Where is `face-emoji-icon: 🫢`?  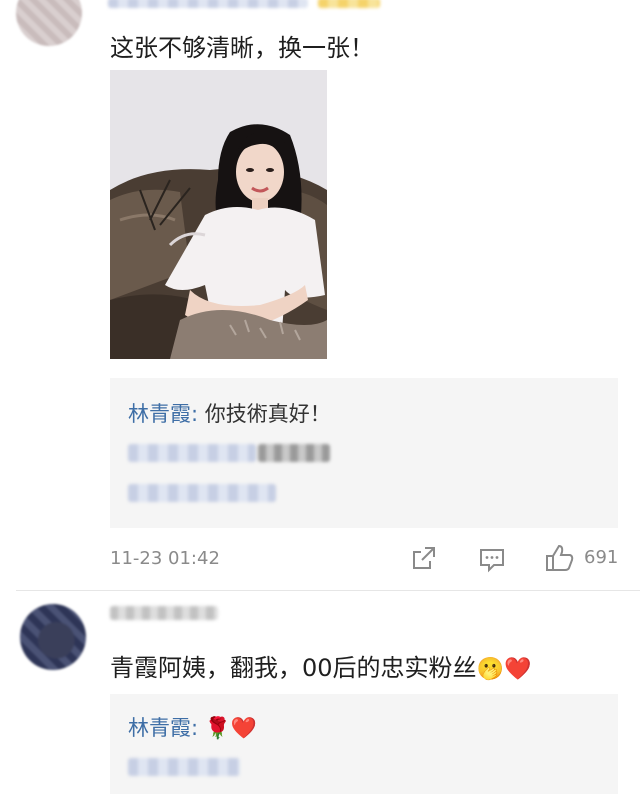 face-emoji-icon: 🫢 is located at coordinates (490, 669).